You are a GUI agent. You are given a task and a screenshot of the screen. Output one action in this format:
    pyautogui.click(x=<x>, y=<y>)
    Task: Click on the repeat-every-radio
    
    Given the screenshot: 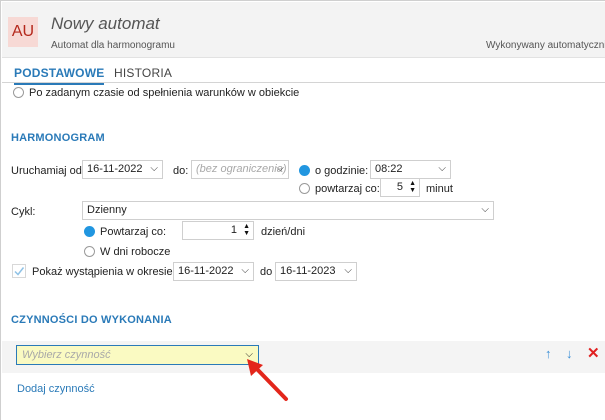 What is the action you would take?
    pyautogui.click(x=304, y=188)
    